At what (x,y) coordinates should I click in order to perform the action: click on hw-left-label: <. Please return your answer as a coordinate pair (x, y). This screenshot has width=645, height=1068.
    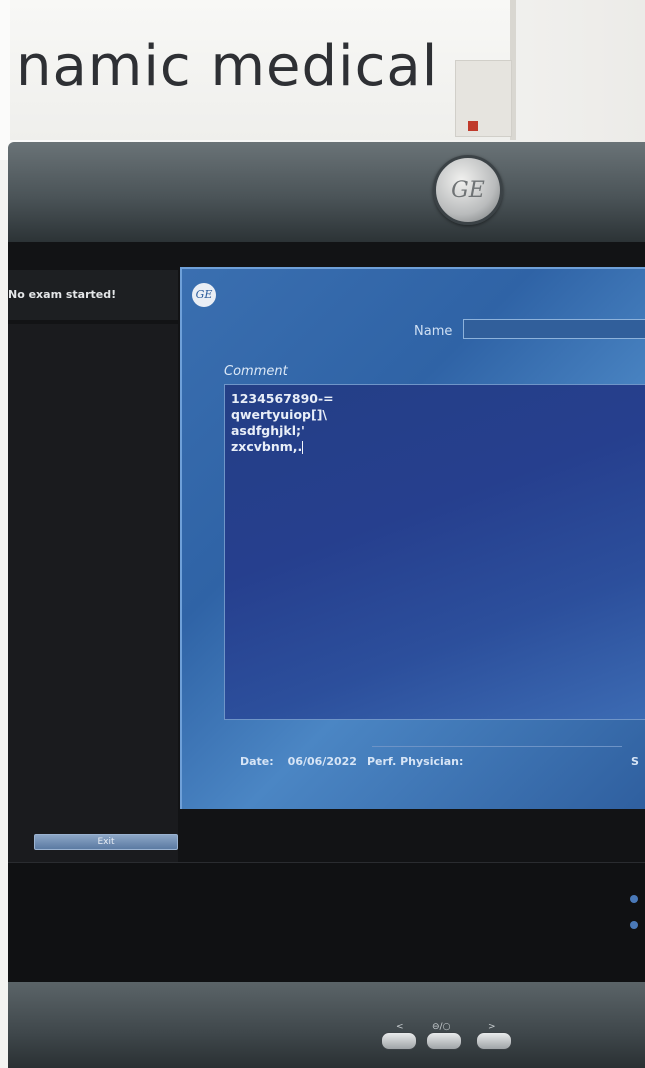
    Looking at the image, I should click on (400, 1027).